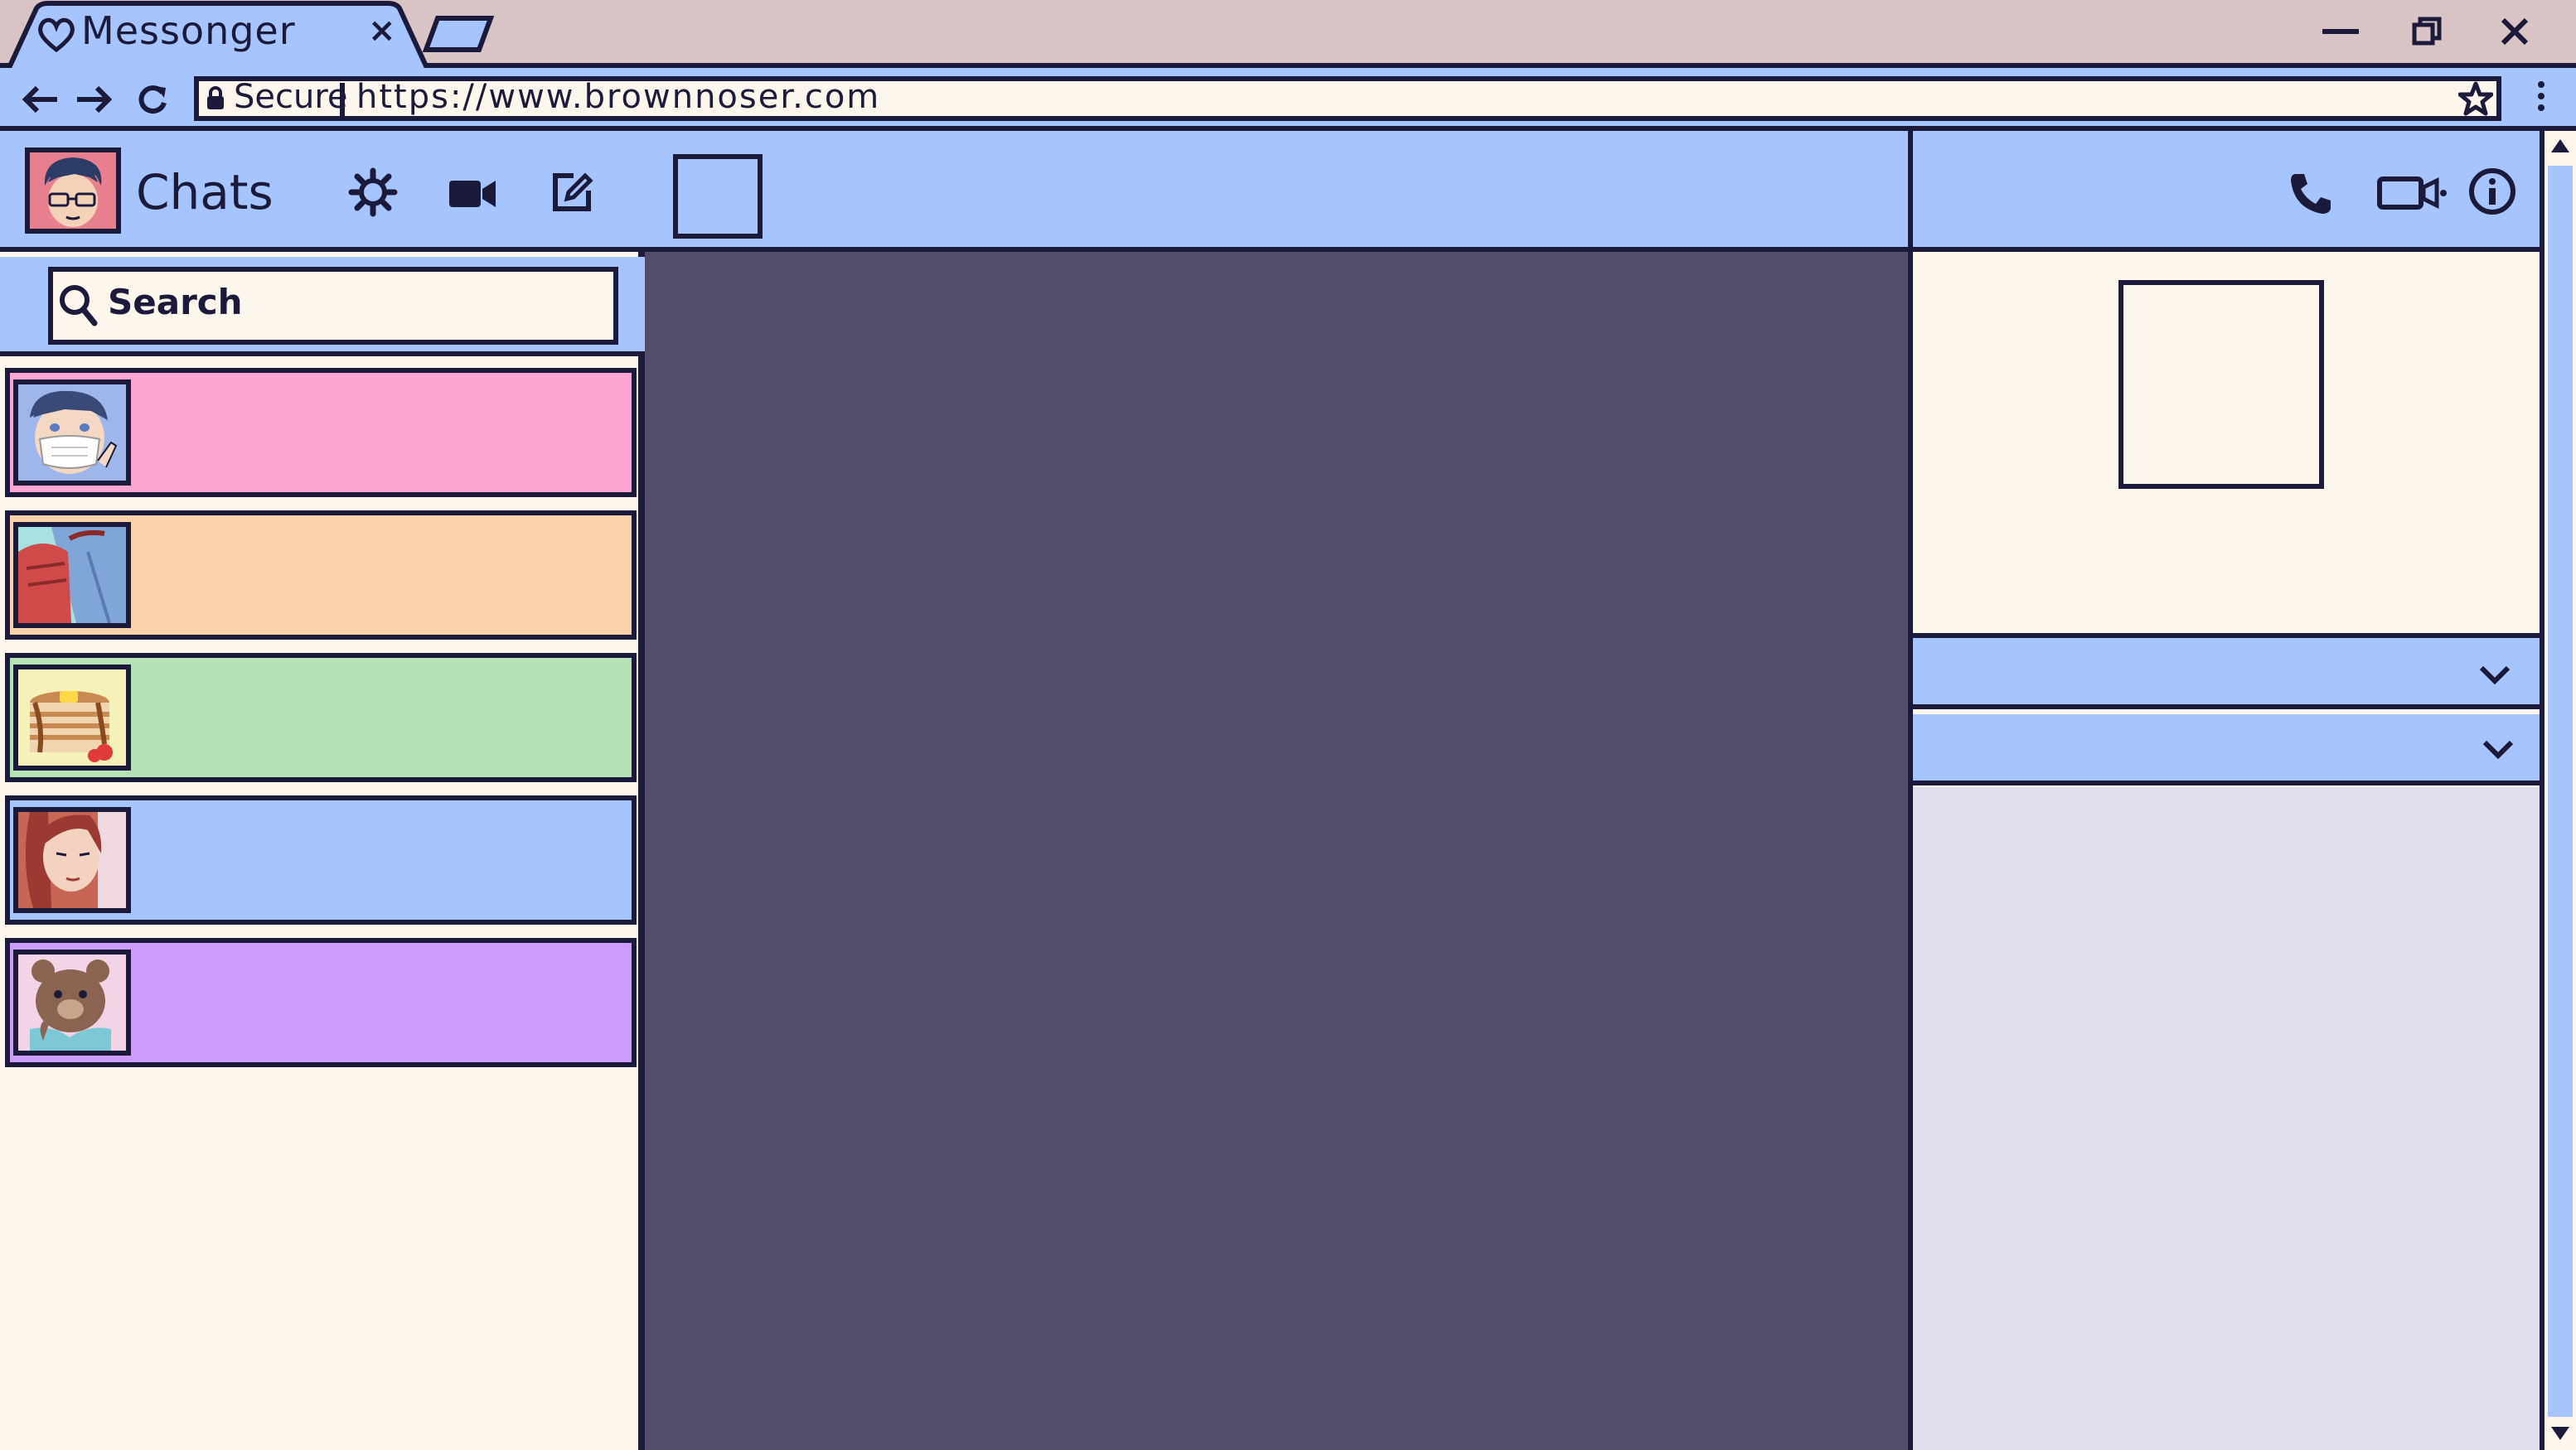 Image resolution: width=2576 pixels, height=1450 pixels. I want to click on back-arrow-icon, so click(40, 99).